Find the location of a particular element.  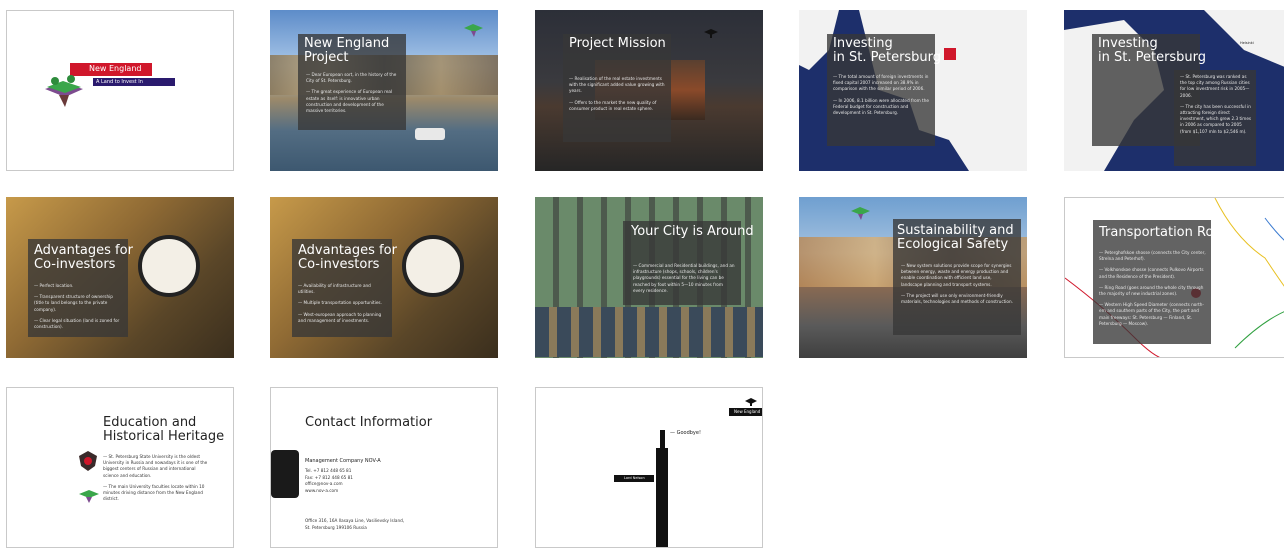

slide-title: New England Project is located at coordinates (347, 50).